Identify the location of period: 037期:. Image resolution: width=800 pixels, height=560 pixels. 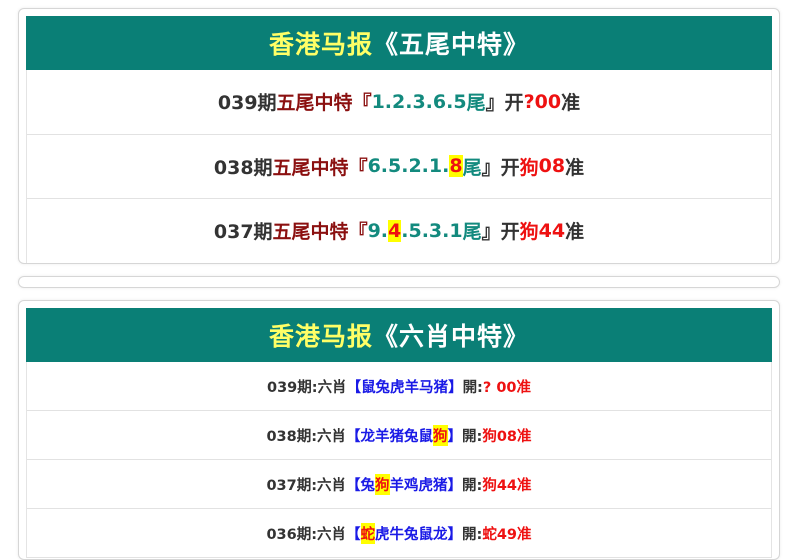
(292, 485).